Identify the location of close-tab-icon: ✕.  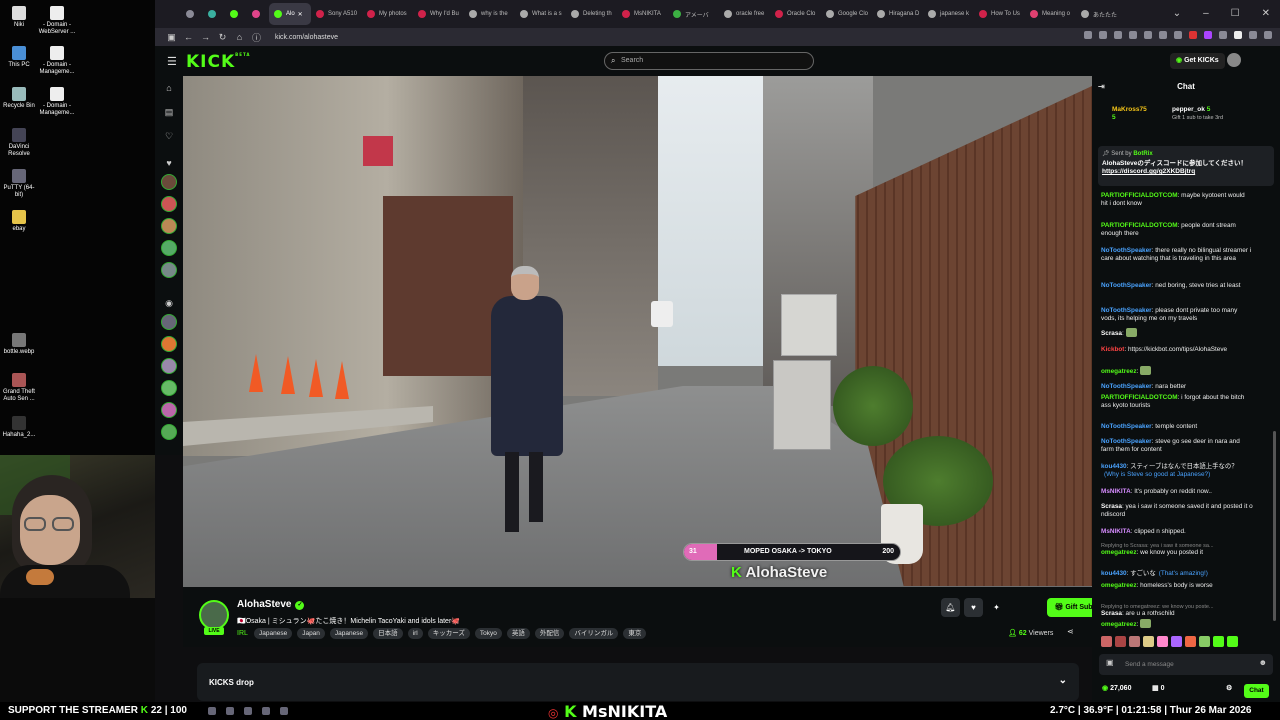
(300, 14).